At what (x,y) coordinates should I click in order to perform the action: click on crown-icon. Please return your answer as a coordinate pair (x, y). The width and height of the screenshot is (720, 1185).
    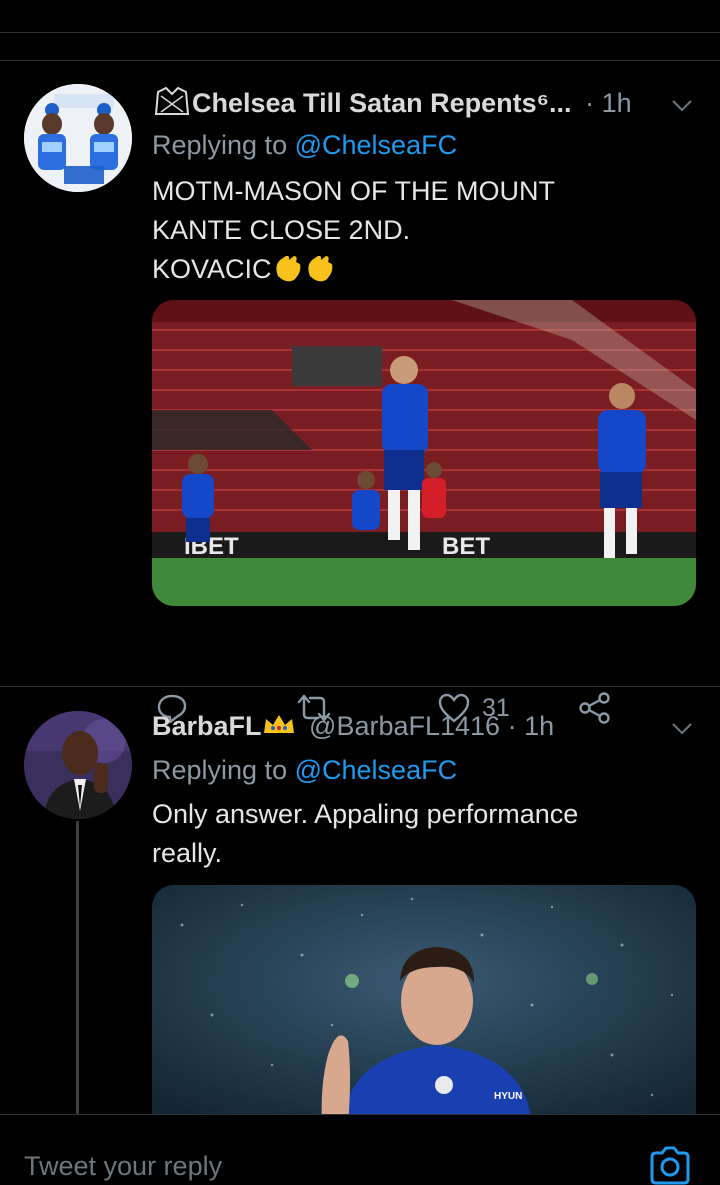
    Looking at the image, I should click on (278, 724).